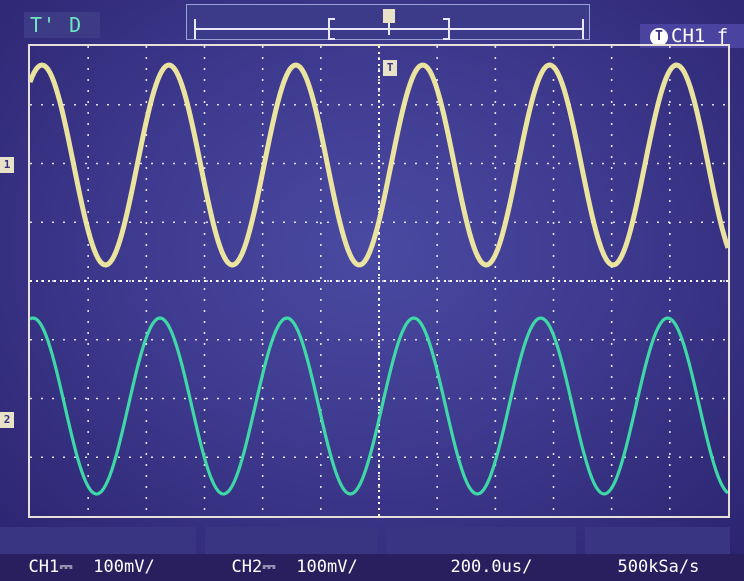 Image resolution: width=744 pixels, height=581 pixels. I want to click on ch2-scale-readout: CH2⎓ 100mV/, so click(291, 552).